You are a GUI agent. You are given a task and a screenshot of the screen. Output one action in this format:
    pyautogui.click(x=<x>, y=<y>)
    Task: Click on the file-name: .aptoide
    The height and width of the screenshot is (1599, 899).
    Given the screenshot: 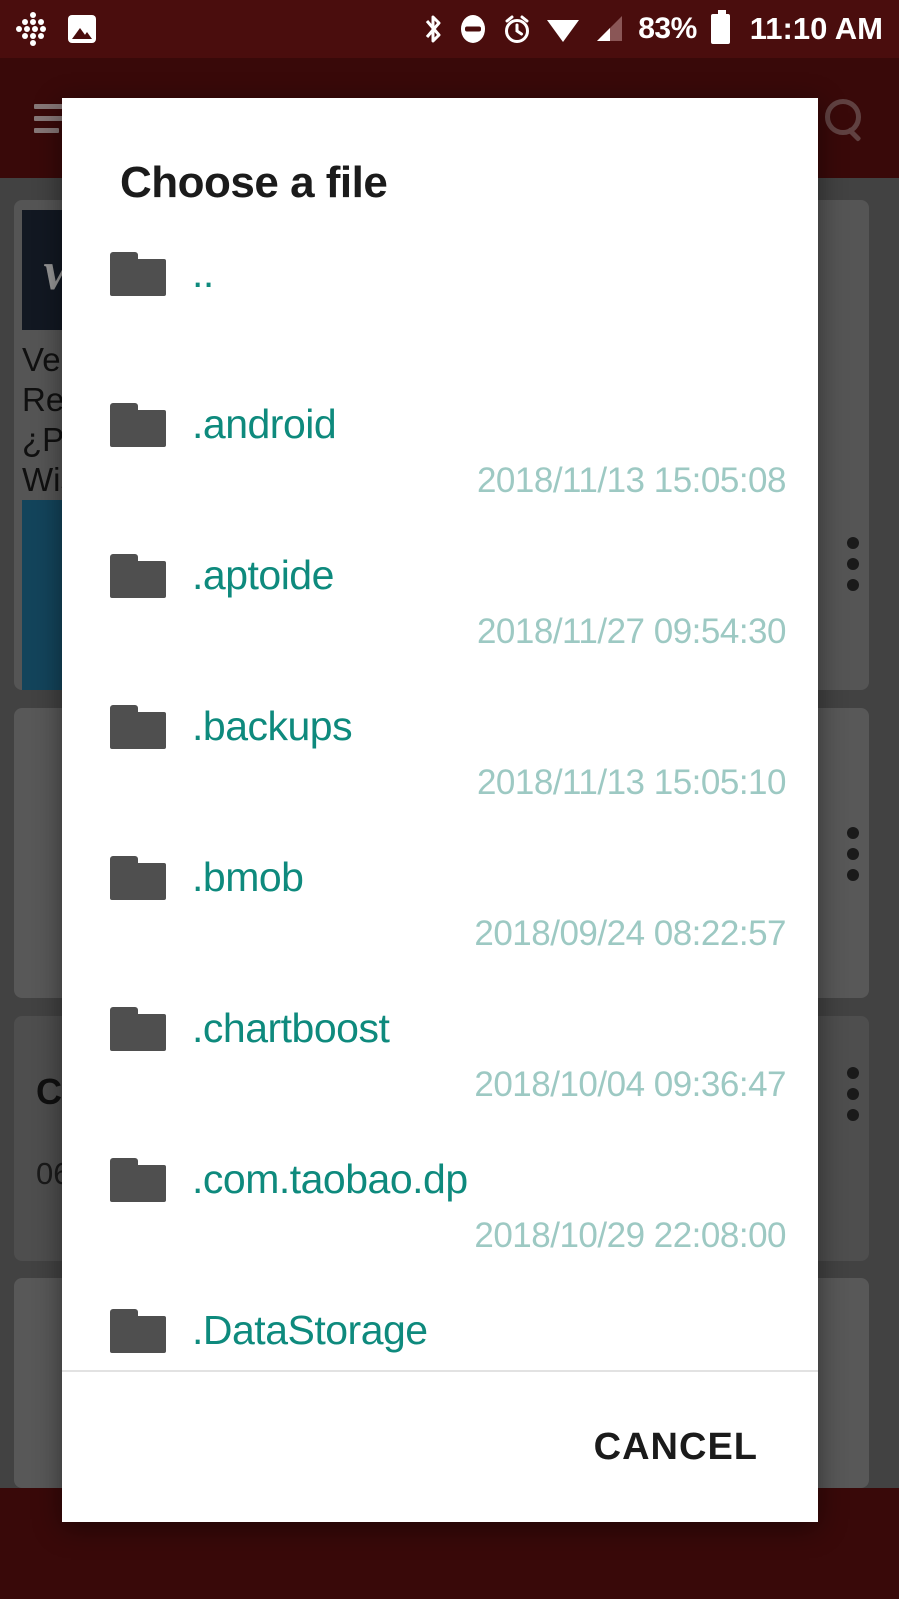 What is the action you would take?
    pyautogui.click(x=263, y=575)
    